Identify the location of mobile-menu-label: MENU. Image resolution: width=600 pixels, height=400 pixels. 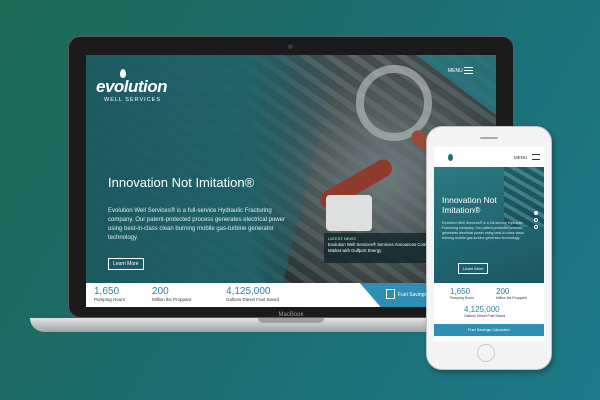
(520, 157).